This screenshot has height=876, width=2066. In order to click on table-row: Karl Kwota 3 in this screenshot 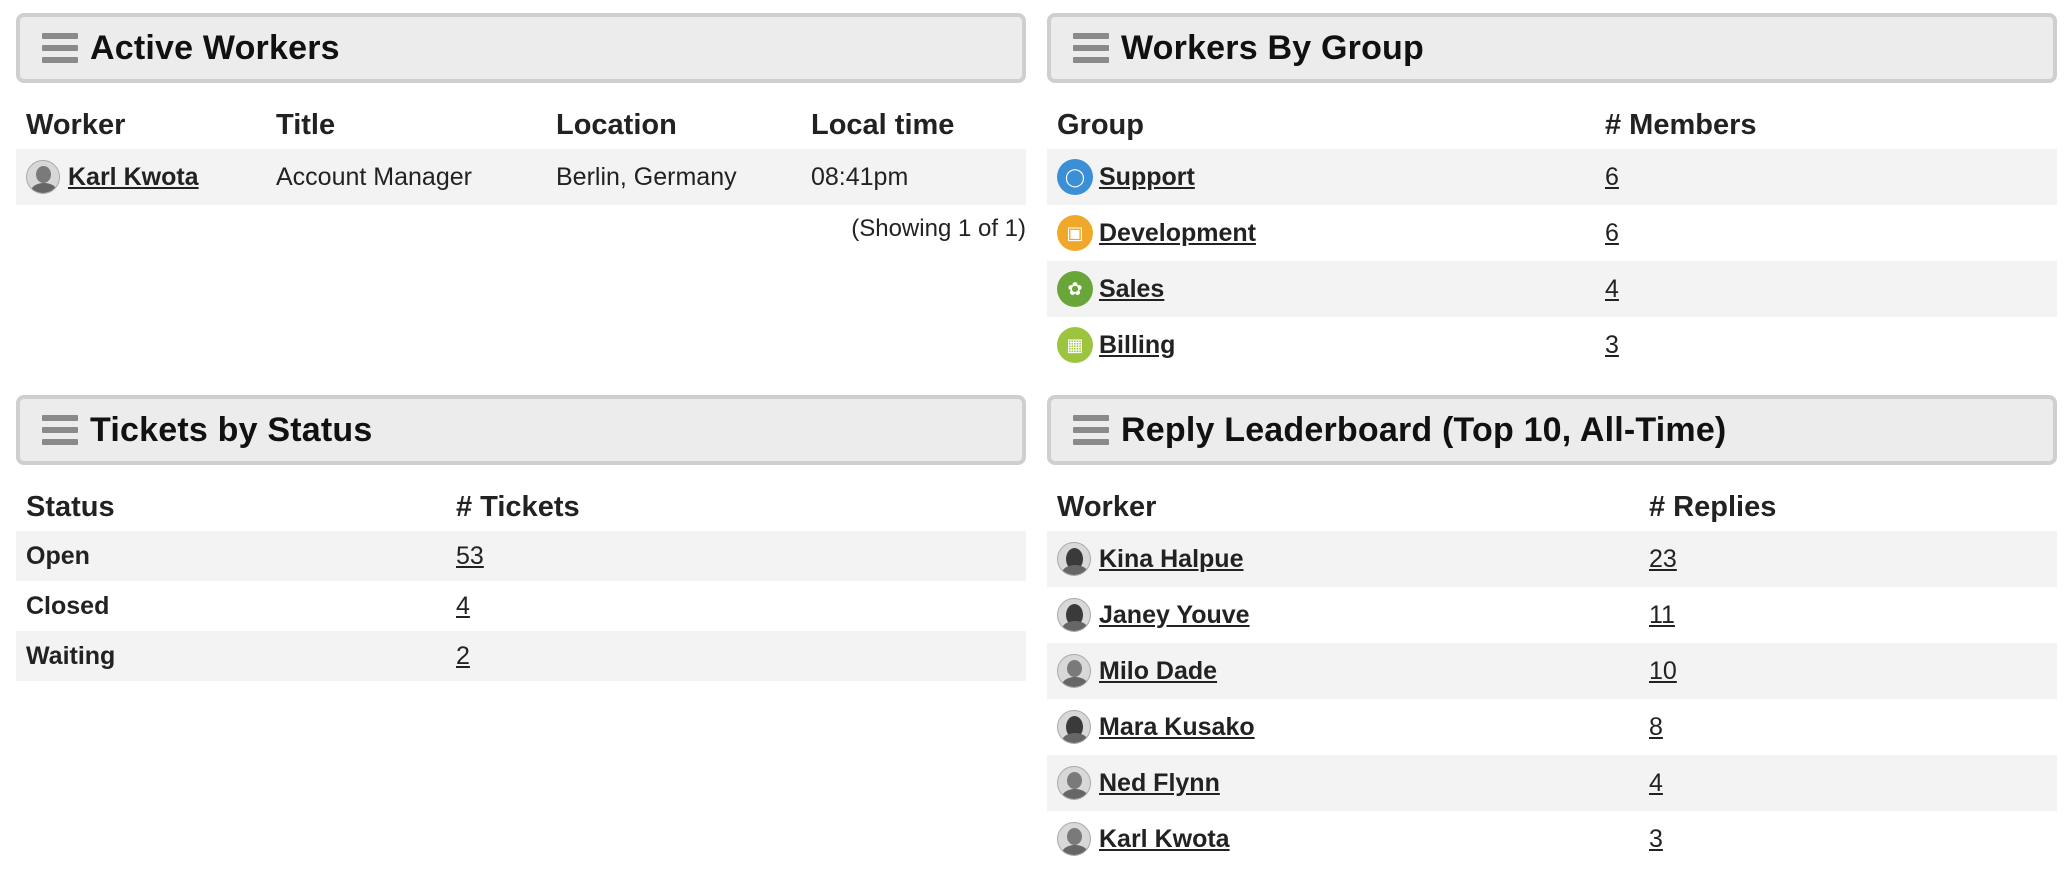, I will do `click(1552, 839)`.